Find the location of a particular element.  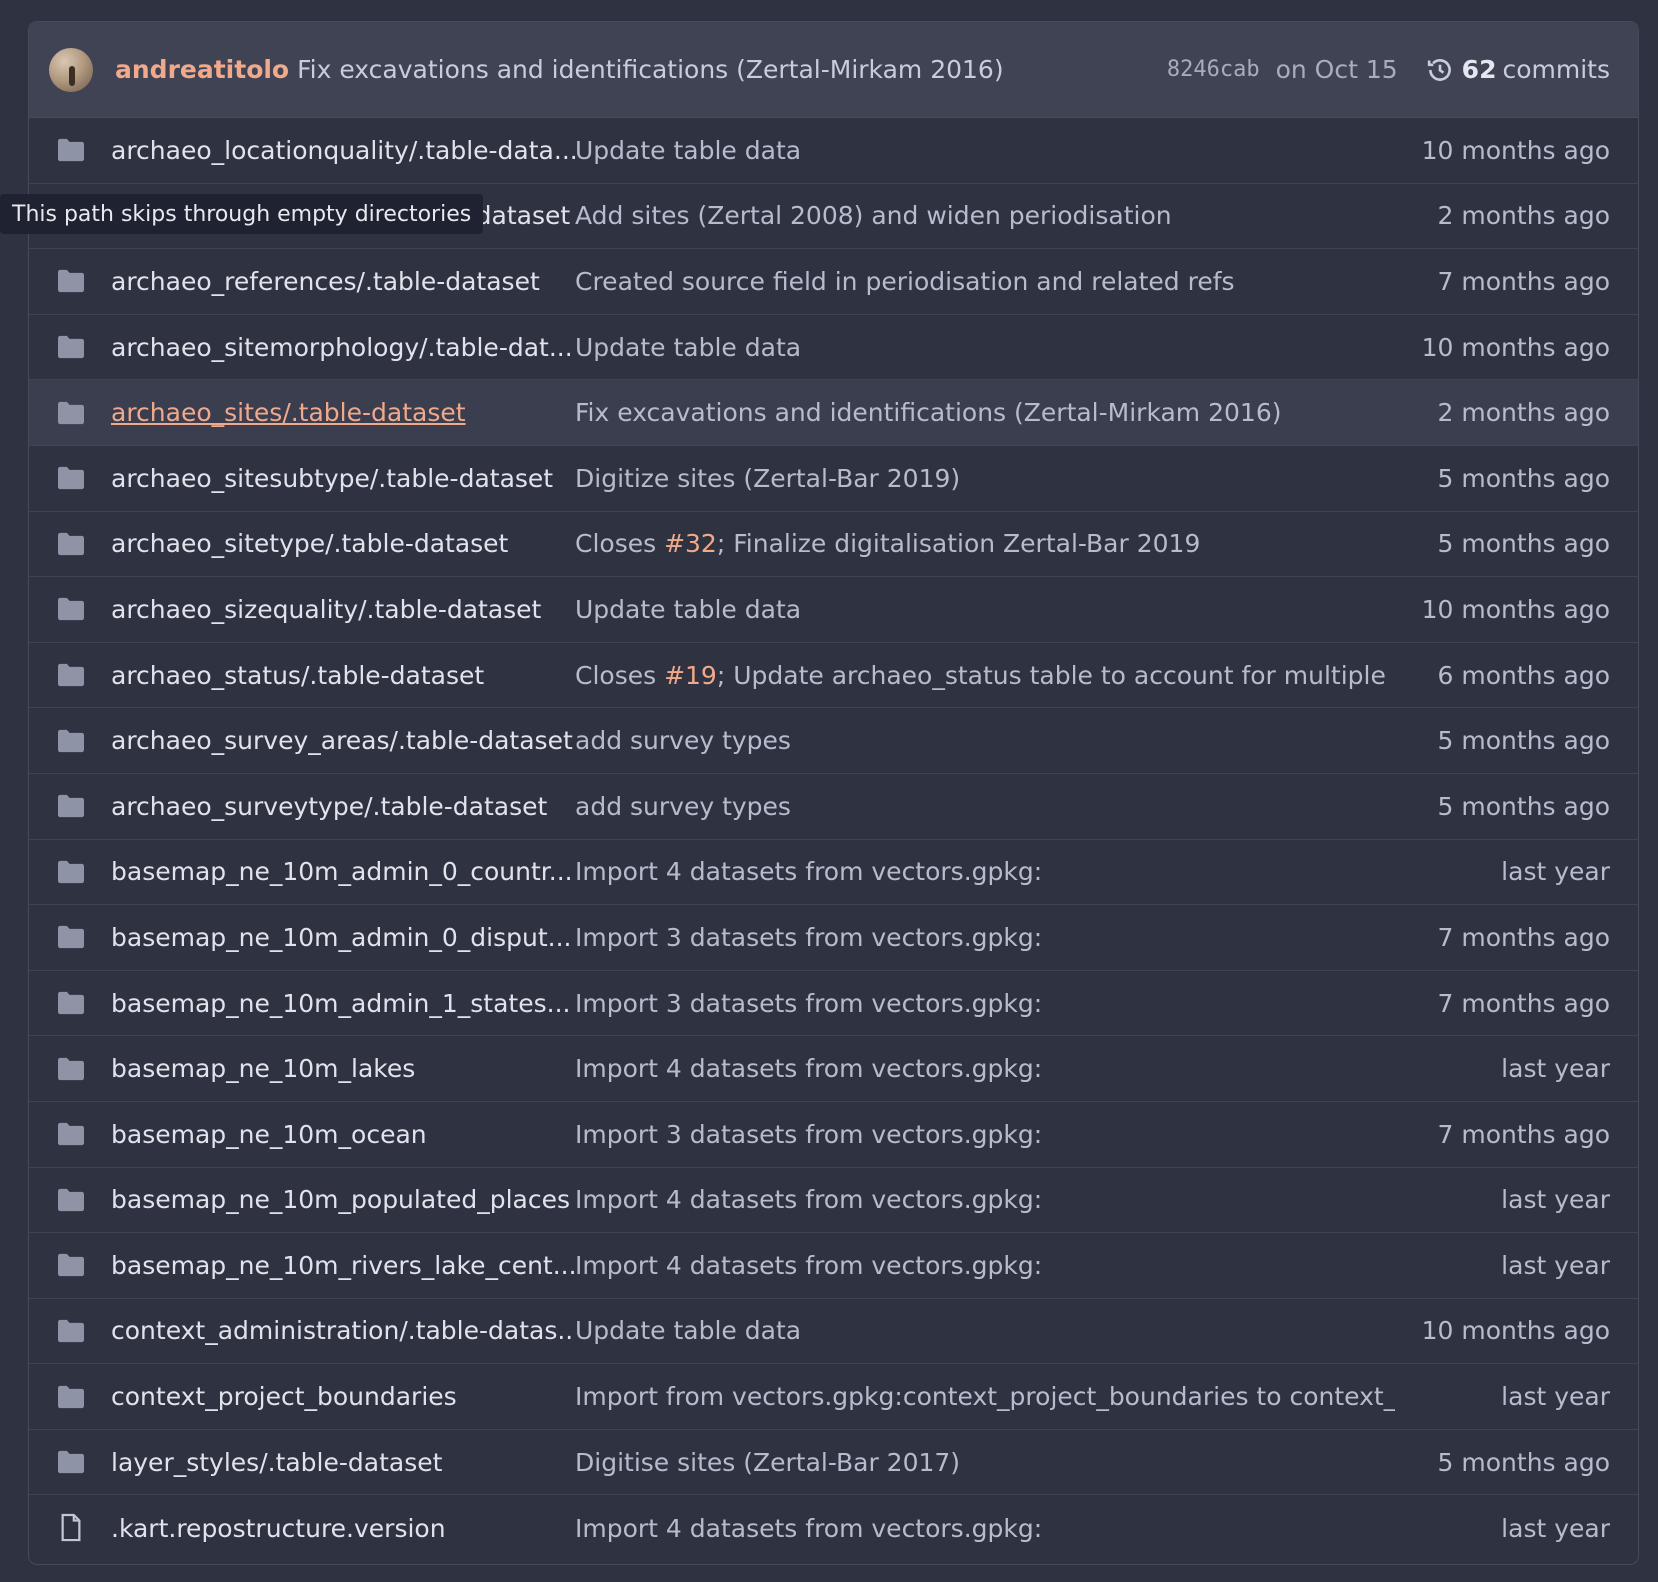

file-name-link: archaeo_sitesubtype/.table-dataset is located at coordinates (343, 478).